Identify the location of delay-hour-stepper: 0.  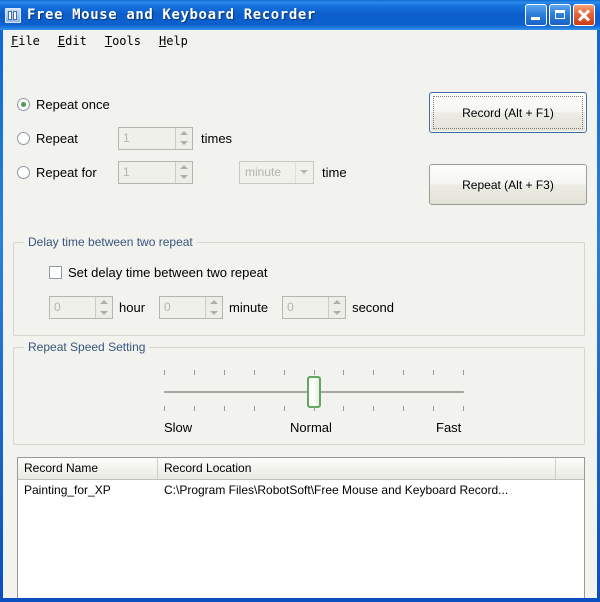
(81, 307).